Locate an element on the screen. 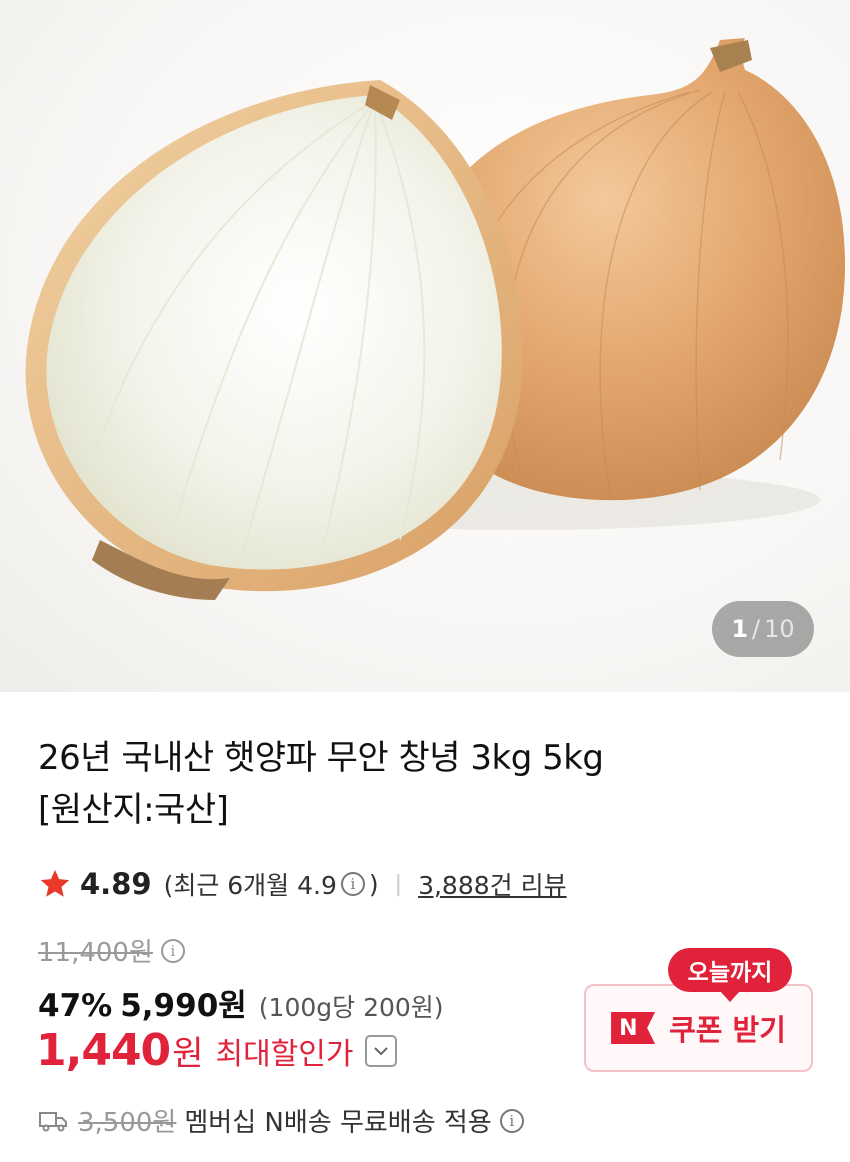 The height and width of the screenshot is (1162, 850). shipping-info-icon: i is located at coordinates (511, 1120).